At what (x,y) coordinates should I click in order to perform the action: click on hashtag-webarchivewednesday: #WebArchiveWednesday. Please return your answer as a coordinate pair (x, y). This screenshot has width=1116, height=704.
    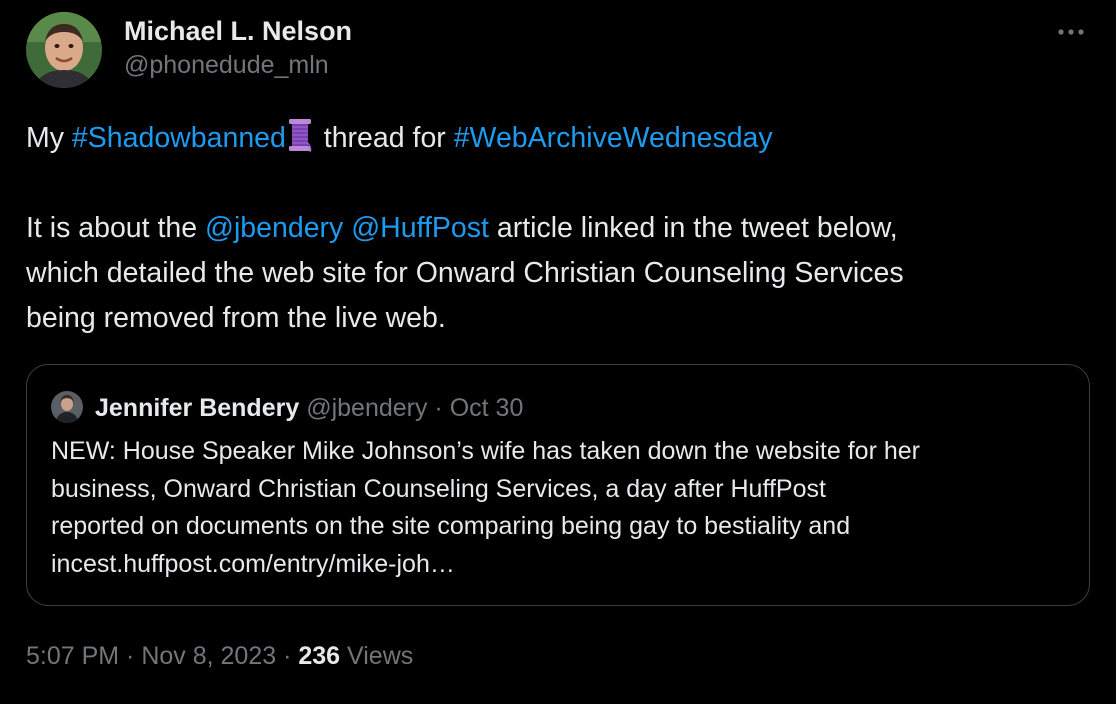
    Looking at the image, I should click on (613, 138).